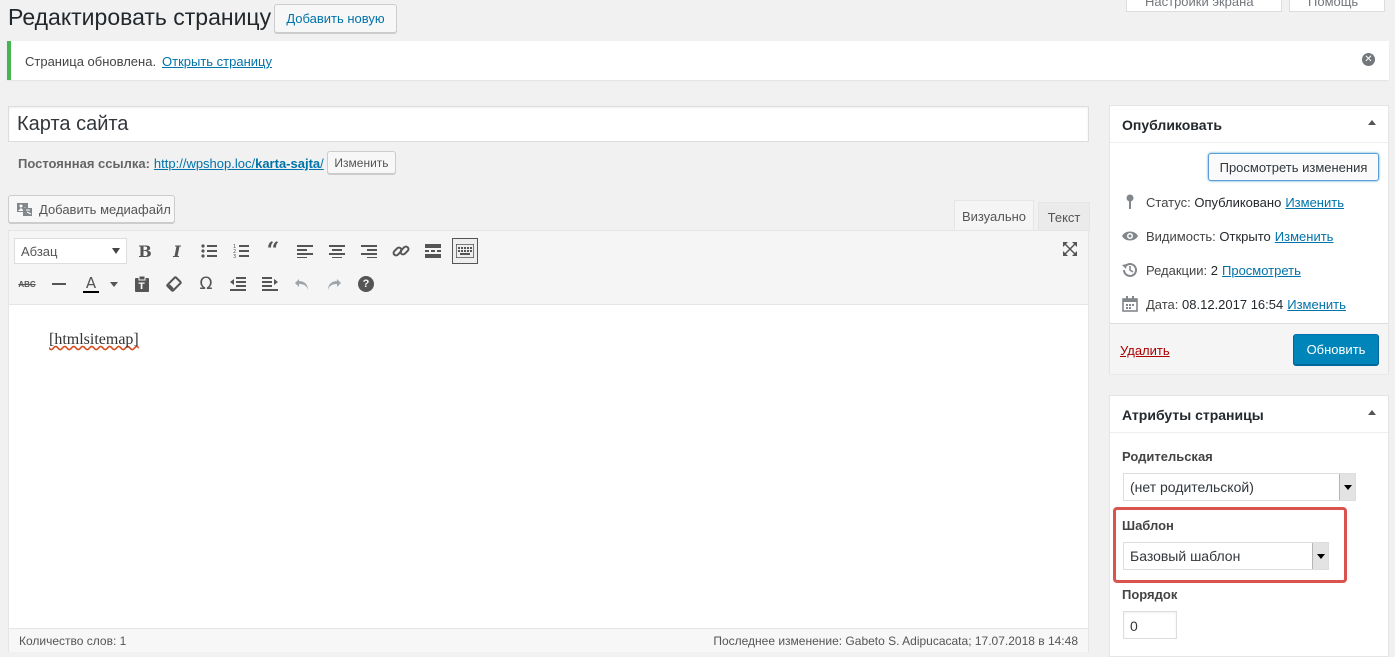  I want to click on update-notice: Страница обновлена. Открыть страницу ✕, so click(698, 60).